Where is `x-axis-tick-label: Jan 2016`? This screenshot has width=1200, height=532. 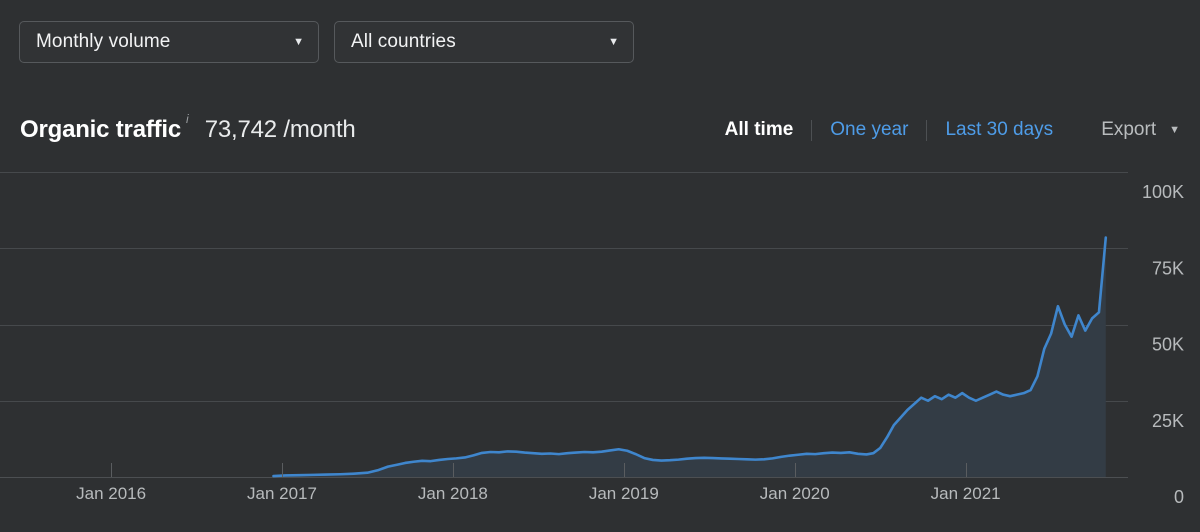
x-axis-tick-label: Jan 2016 is located at coordinates (111, 493).